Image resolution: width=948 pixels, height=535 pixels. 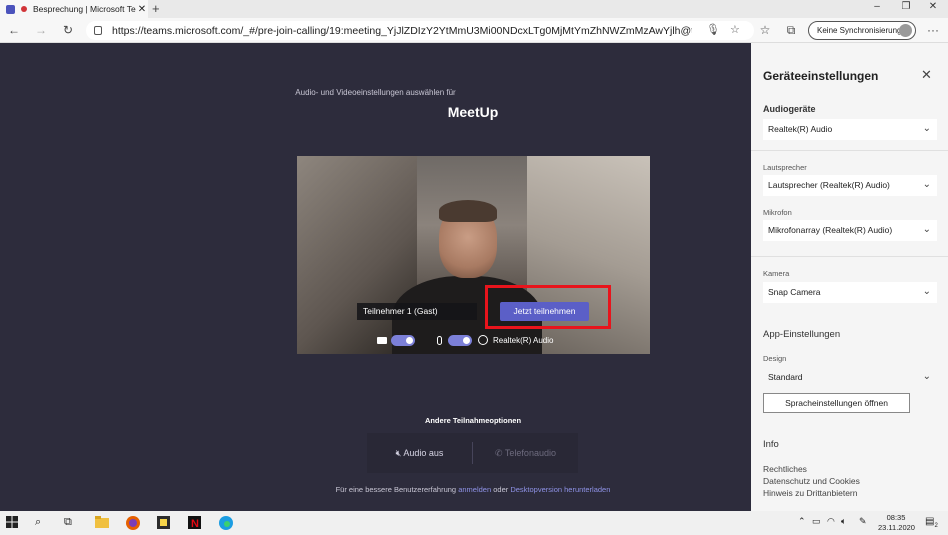 I want to click on tab-title: Besprechung | Microsoft Te, so click(x=84, y=9).